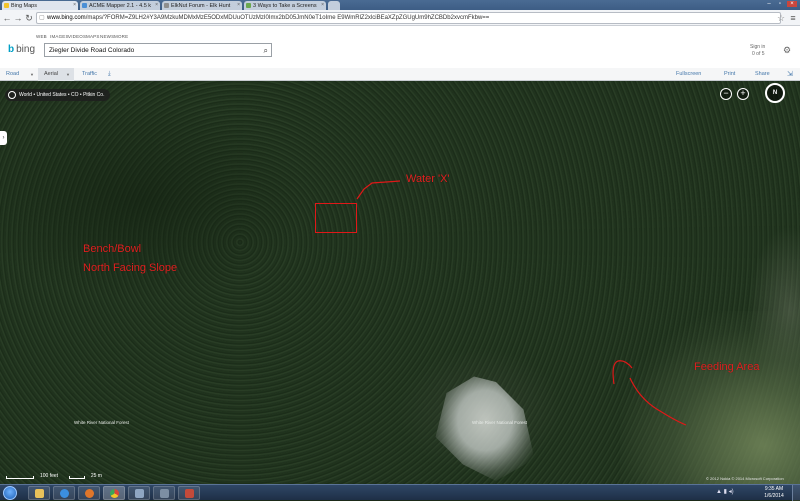  I want to click on tab-acme-mapper: ACME Mapper 2.1 - 4.5 k ×, so click(120, 5).